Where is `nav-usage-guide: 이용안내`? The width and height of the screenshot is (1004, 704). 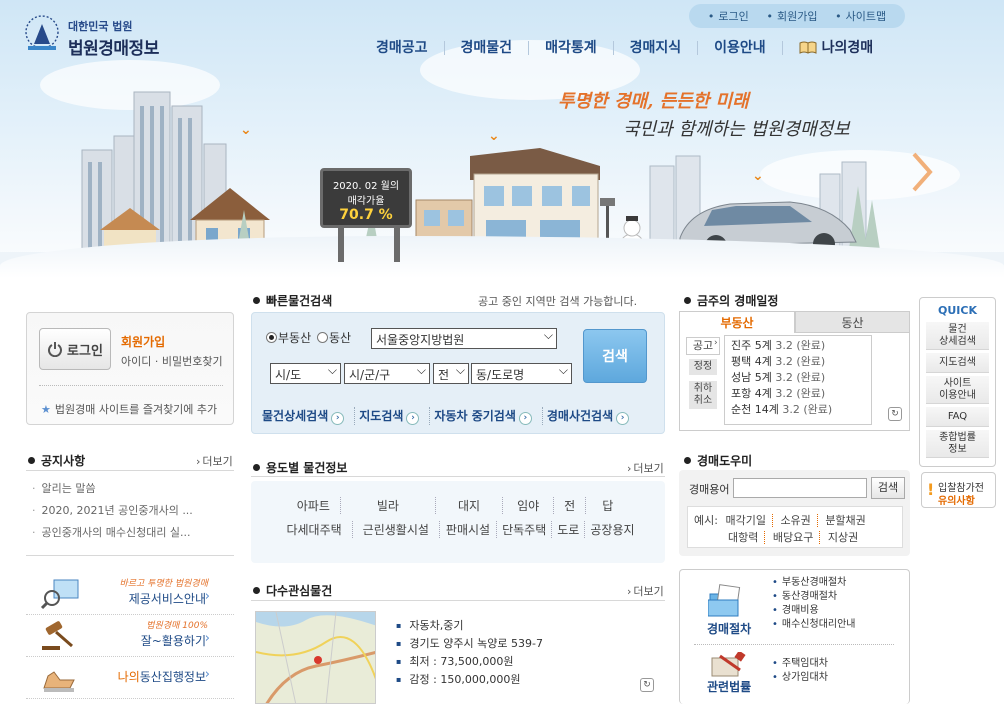 nav-usage-guide: 이용안내 is located at coordinates (740, 48).